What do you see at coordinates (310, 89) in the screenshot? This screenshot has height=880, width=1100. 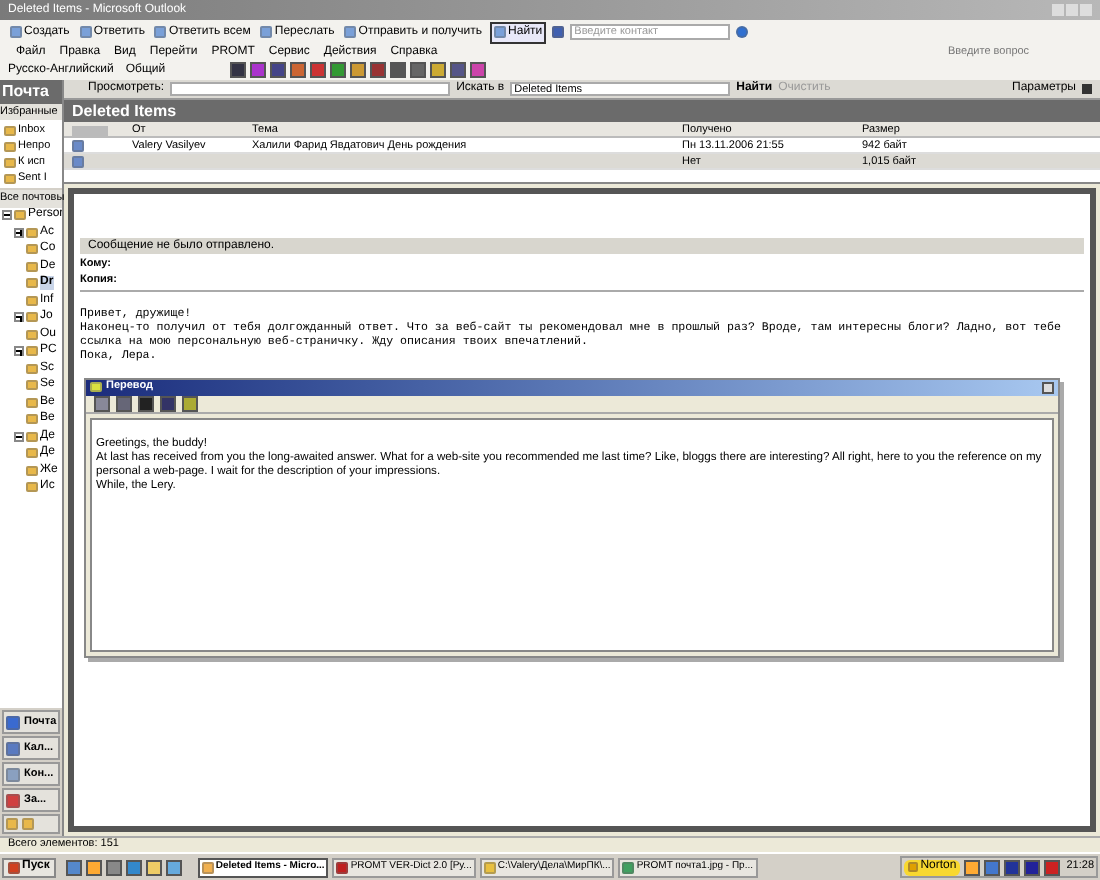 I see `search-field` at bounding box center [310, 89].